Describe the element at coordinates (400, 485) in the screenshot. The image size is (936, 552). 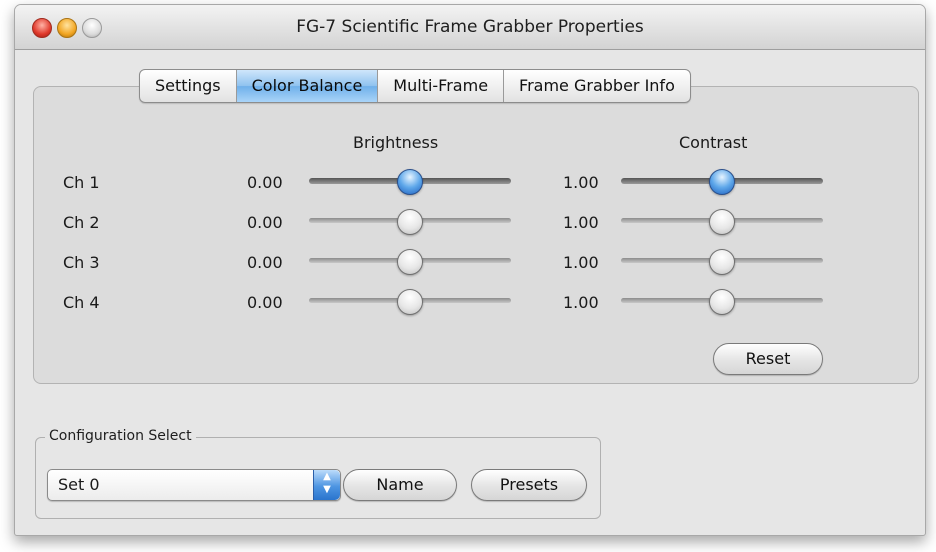
I see `name-button: Name` at that location.